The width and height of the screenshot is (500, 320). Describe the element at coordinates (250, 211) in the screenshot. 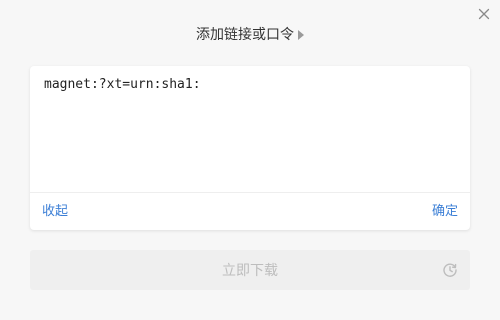

I see `card-footer: 收起 确定` at that location.